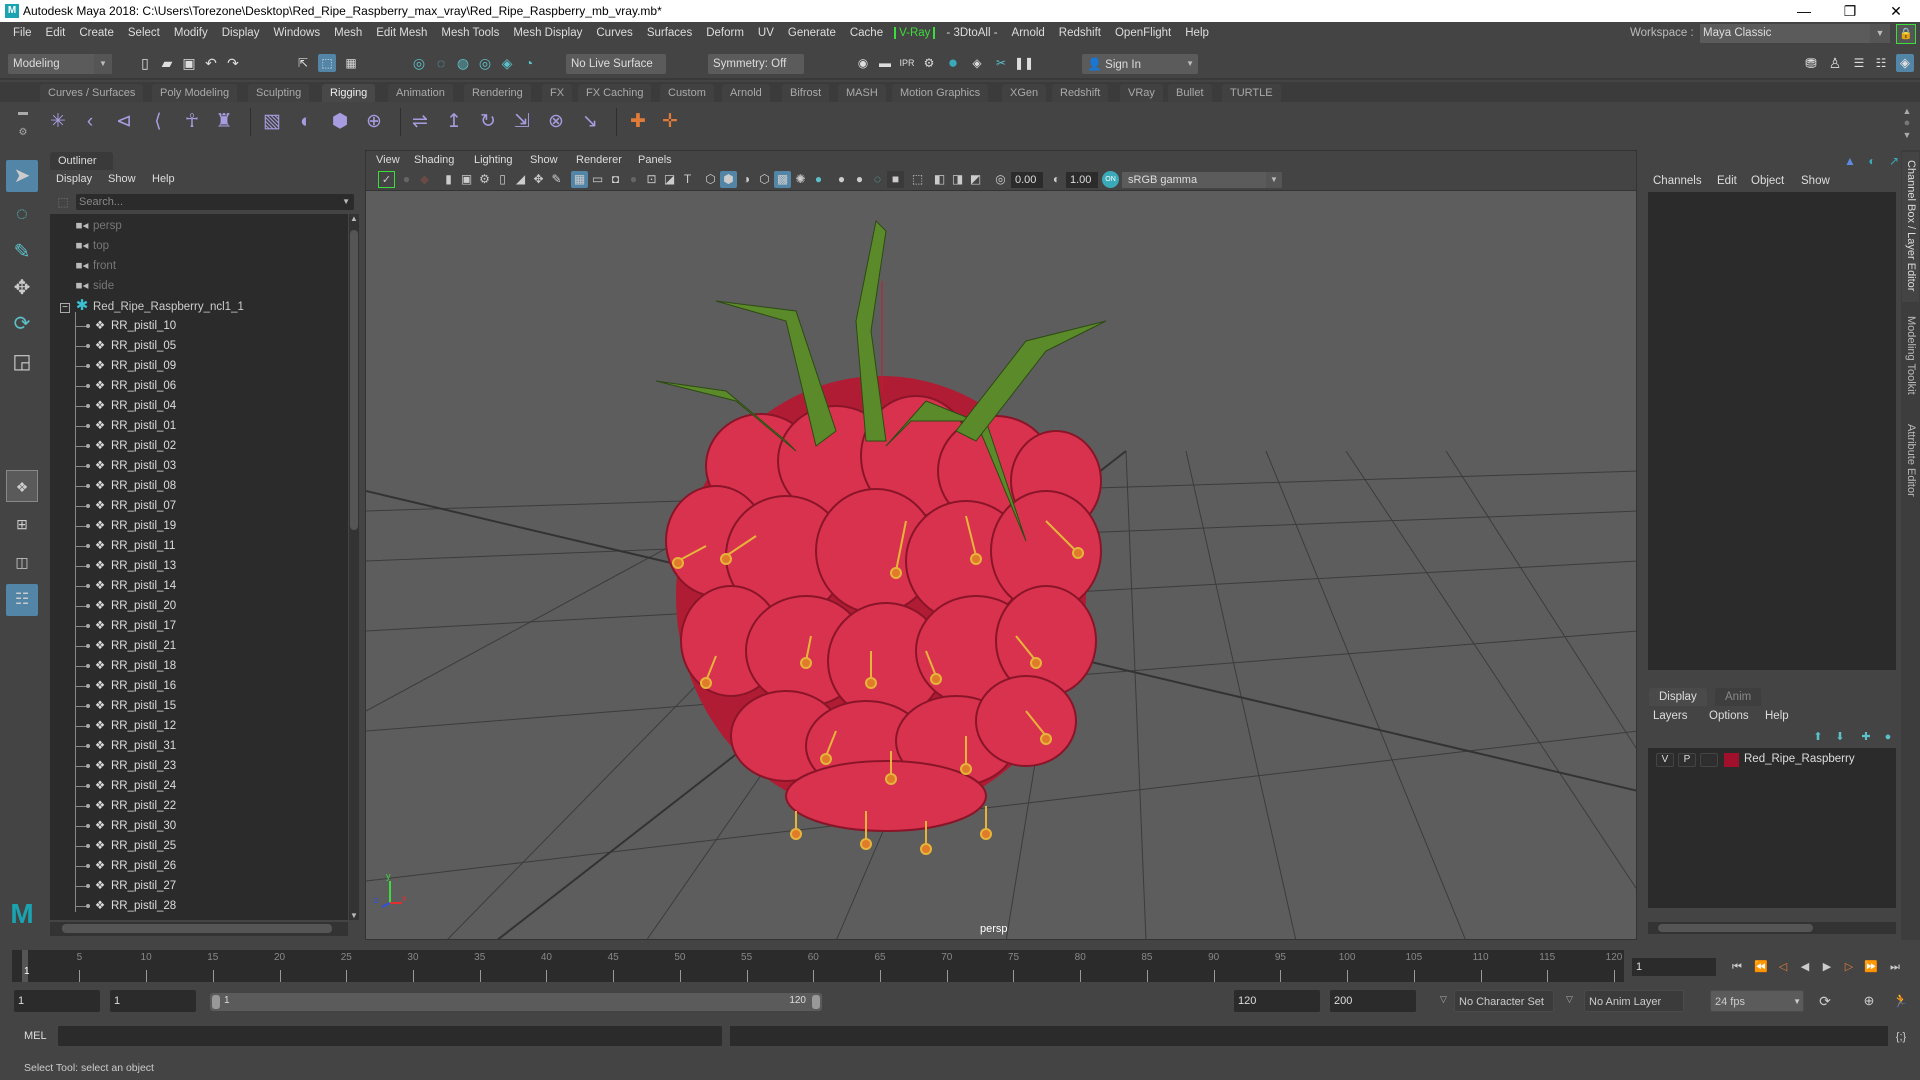 This screenshot has width=1920, height=1080. Describe the element at coordinates (122, 179) in the screenshot. I see `outliner-menu-show: Show` at that location.